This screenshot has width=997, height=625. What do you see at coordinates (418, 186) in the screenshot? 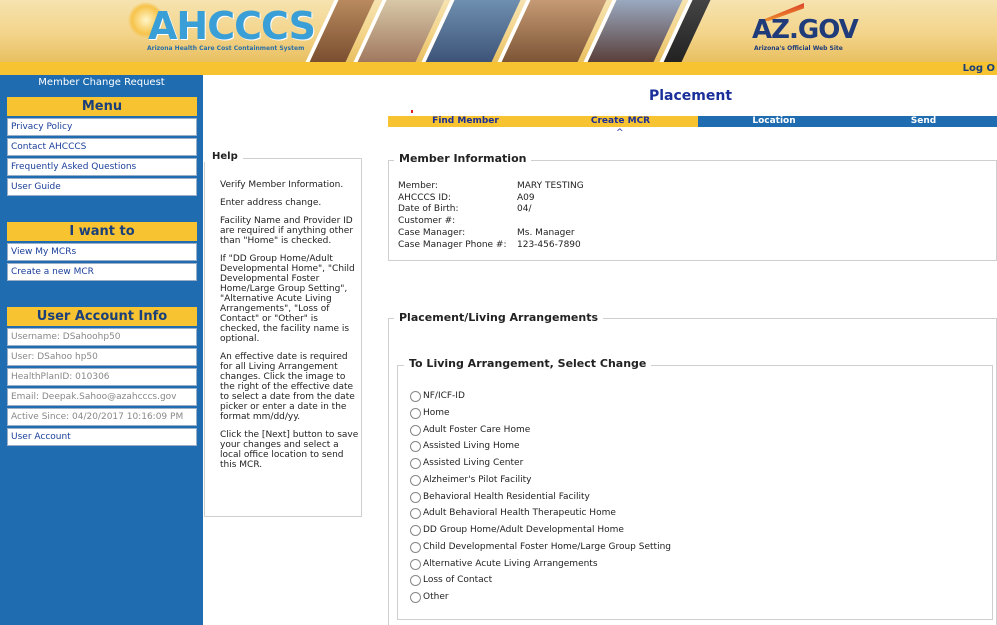
I see `member-label: Member:` at bounding box center [418, 186].